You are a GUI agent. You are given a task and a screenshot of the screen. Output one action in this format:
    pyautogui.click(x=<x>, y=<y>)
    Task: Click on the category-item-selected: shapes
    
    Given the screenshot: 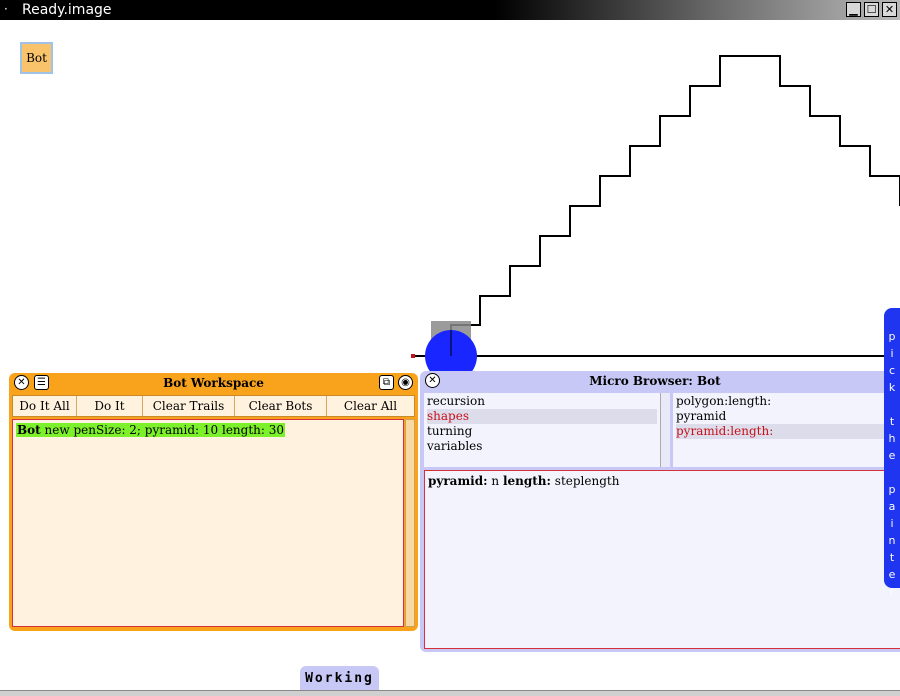 What is the action you would take?
    pyautogui.click(x=542, y=416)
    